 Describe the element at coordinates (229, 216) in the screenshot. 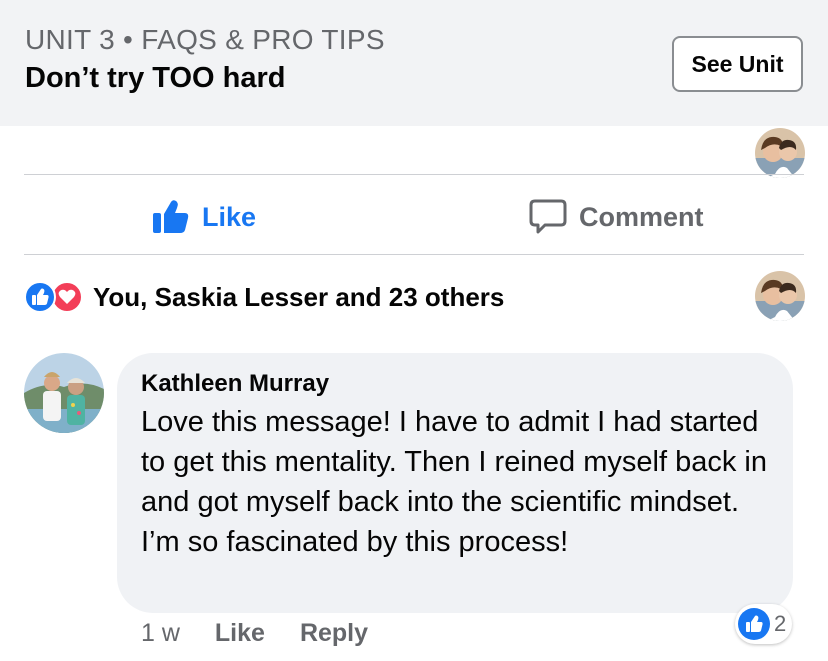

I see `like-label: Like` at that location.